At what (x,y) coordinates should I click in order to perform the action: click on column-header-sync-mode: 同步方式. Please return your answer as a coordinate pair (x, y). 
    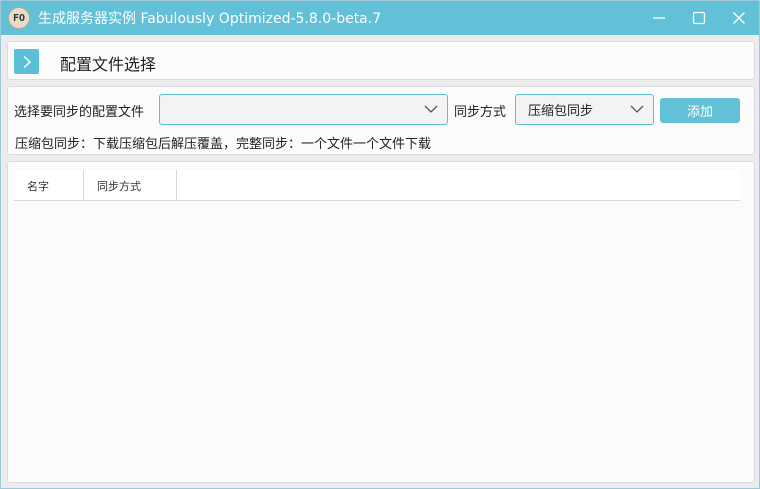
    Looking at the image, I should click on (130, 185).